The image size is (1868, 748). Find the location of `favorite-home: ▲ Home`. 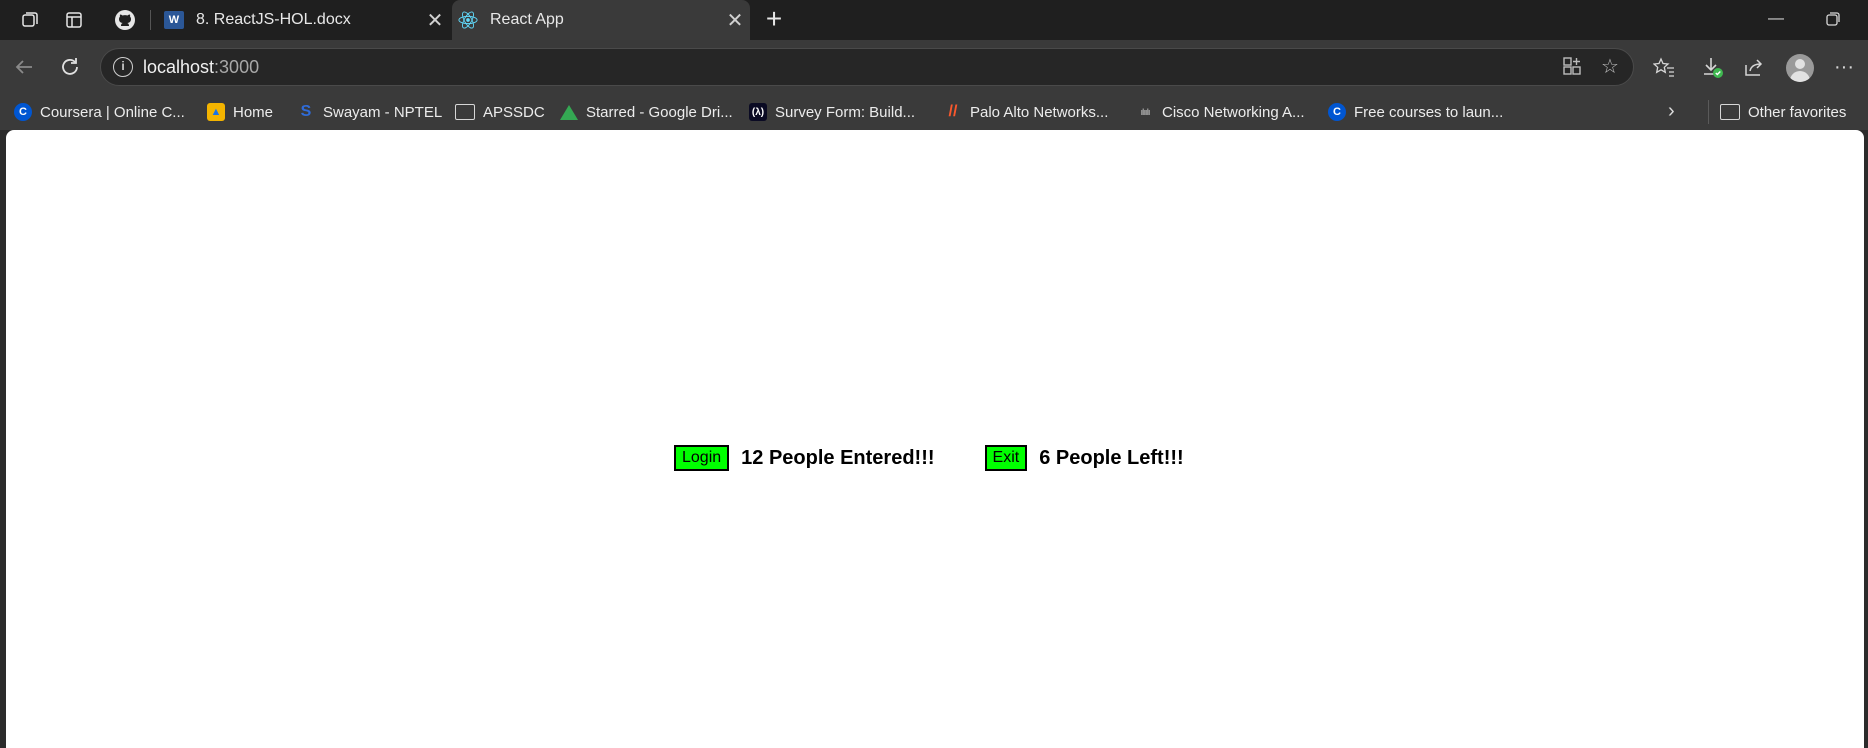

favorite-home: ▲ Home is located at coordinates (240, 112).